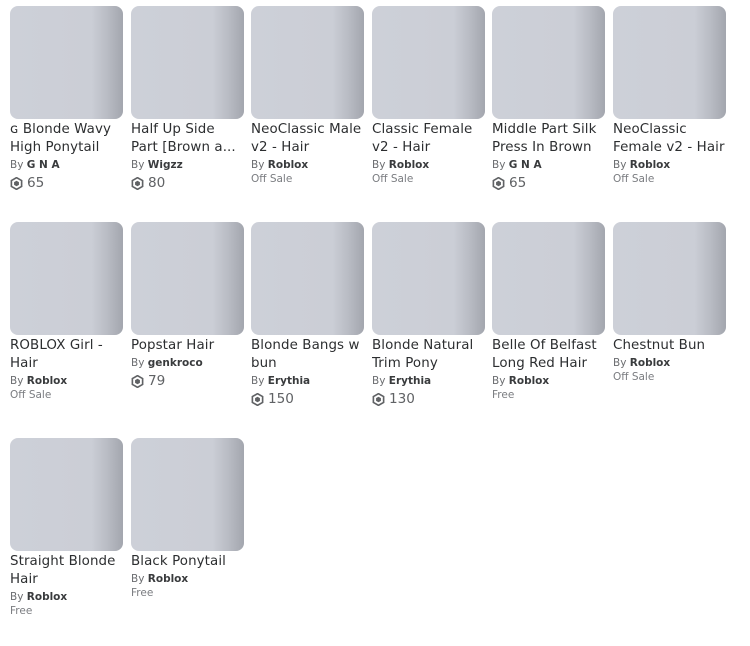  What do you see at coordinates (402, 399) in the screenshot?
I see `price-value: 130` at bounding box center [402, 399].